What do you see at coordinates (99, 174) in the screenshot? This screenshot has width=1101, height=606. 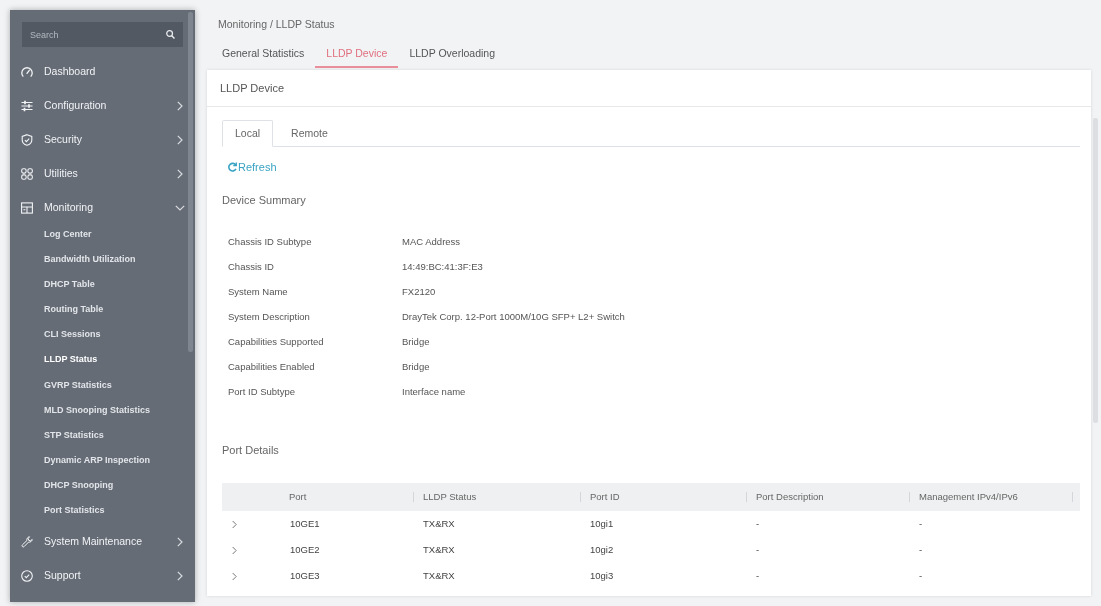 I see `sidebar-item: Utilities` at bounding box center [99, 174].